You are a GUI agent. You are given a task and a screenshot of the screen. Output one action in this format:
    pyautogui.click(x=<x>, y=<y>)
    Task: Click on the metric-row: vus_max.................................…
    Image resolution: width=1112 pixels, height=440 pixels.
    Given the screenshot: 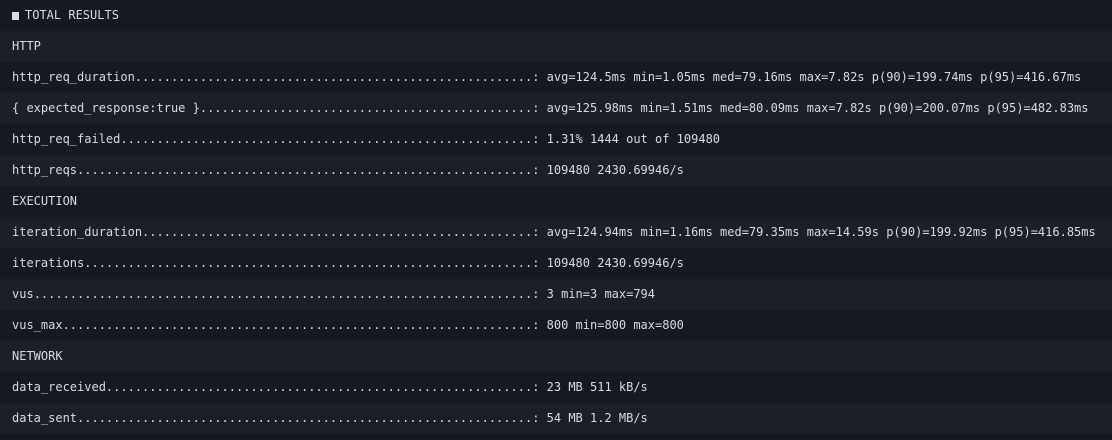 What is the action you would take?
    pyautogui.click(x=556, y=325)
    